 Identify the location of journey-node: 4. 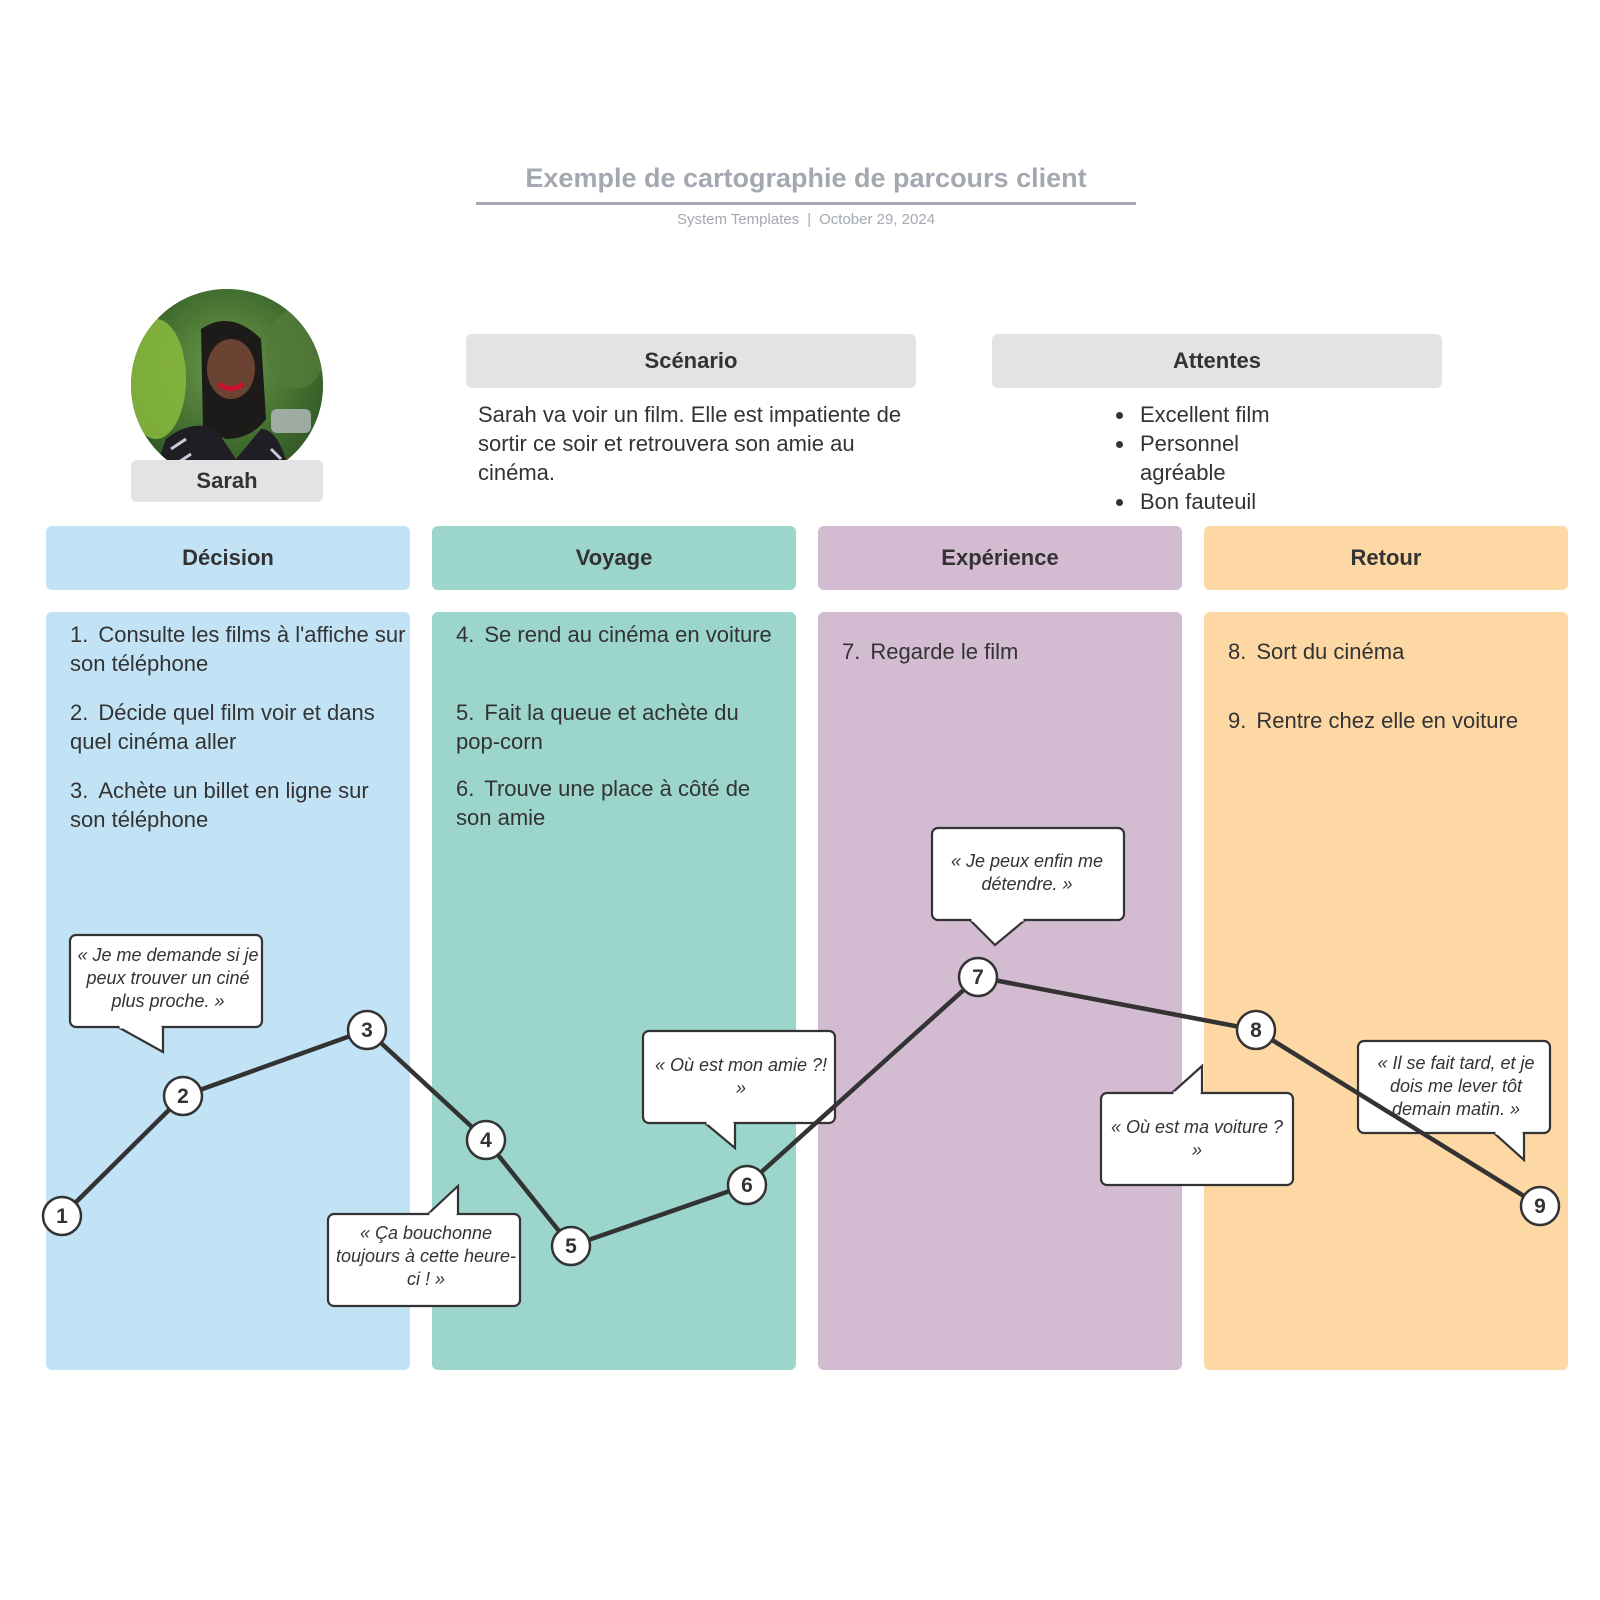
(486, 1140).